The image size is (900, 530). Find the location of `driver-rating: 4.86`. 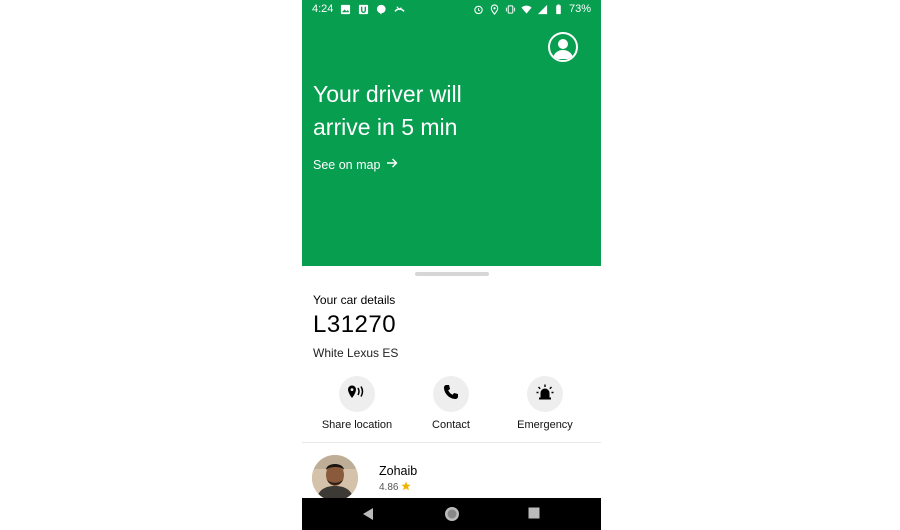

driver-rating: 4.86 is located at coordinates (395, 487).